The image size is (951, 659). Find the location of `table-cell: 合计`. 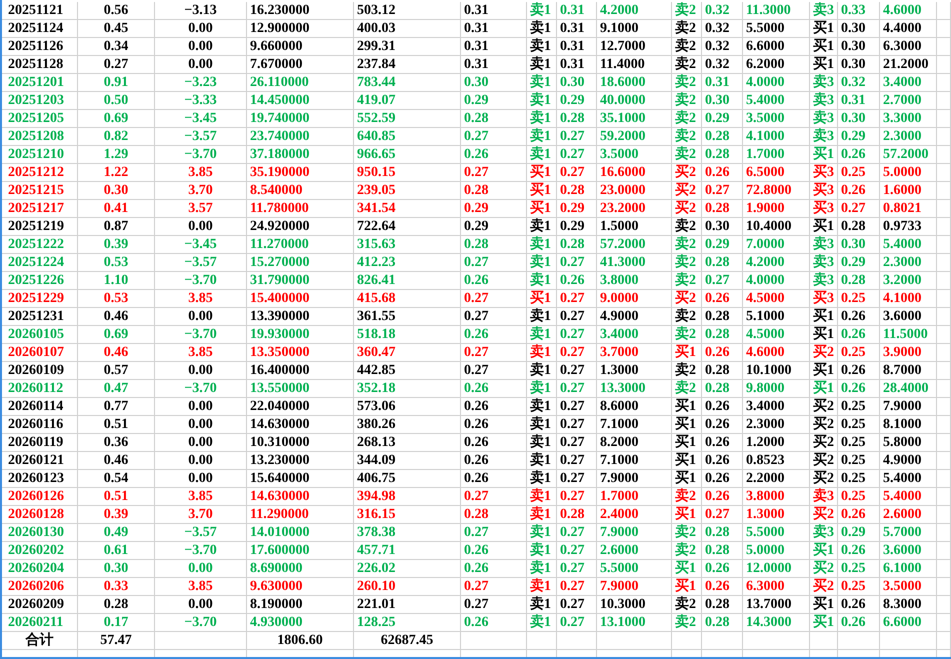

table-cell: 合计 is located at coordinates (40, 641).